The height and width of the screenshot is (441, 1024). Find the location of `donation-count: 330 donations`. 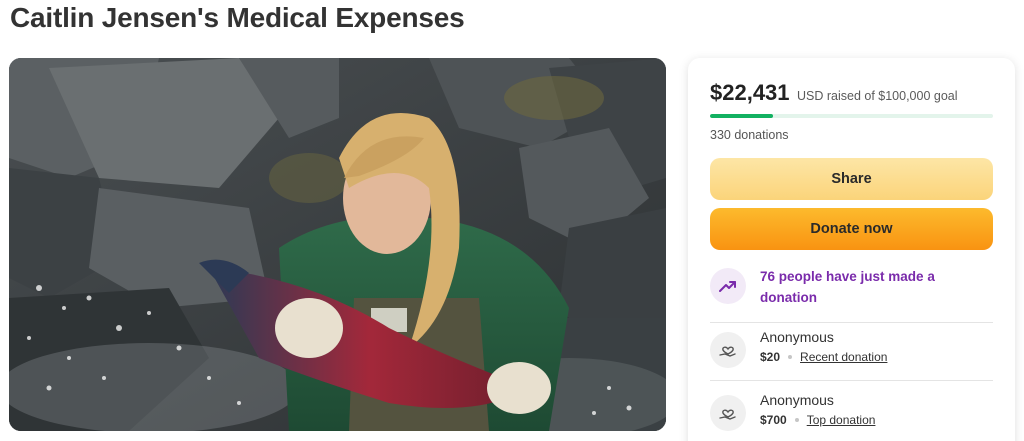

donation-count: 330 donations is located at coordinates (749, 135).